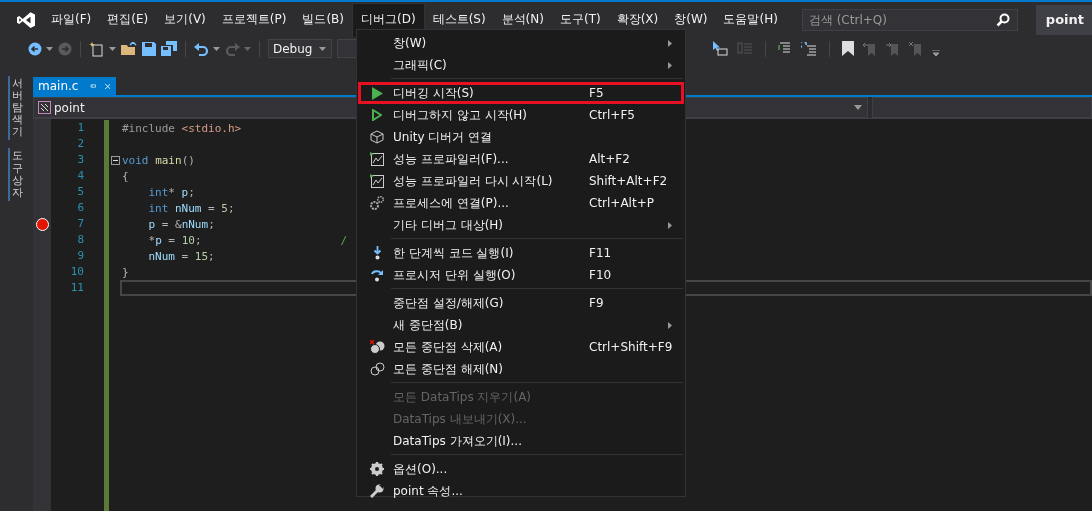  I want to click on line-number: 5, so click(80, 192).